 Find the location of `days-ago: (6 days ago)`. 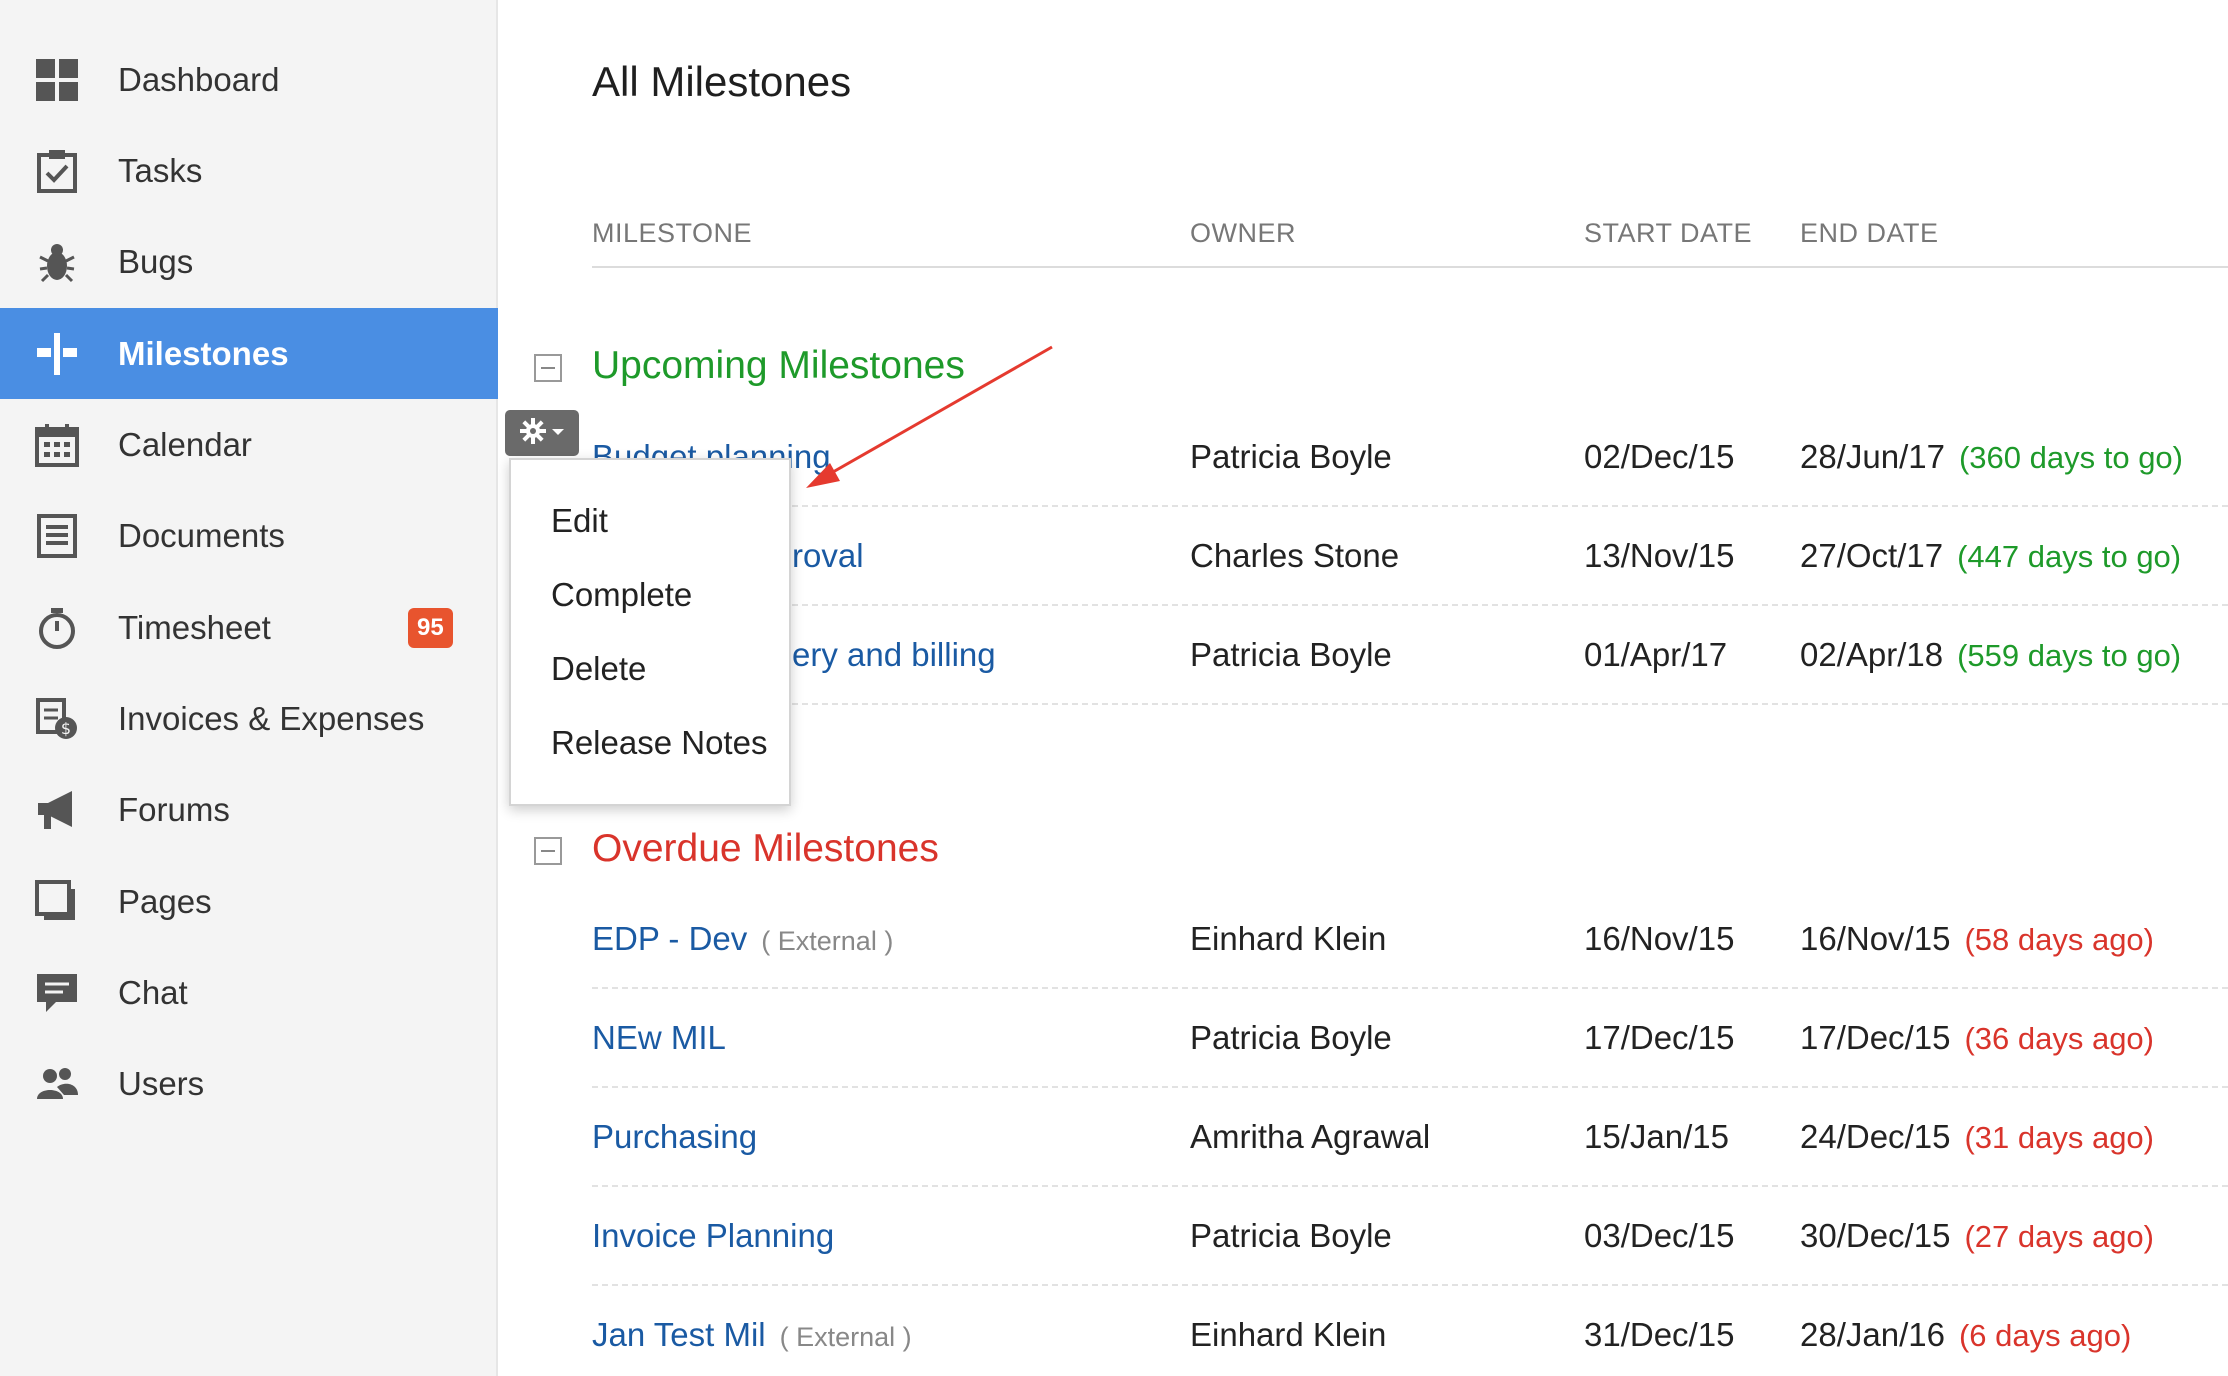

days-ago: (6 days ago) is located at coordinates (2045, 1335).